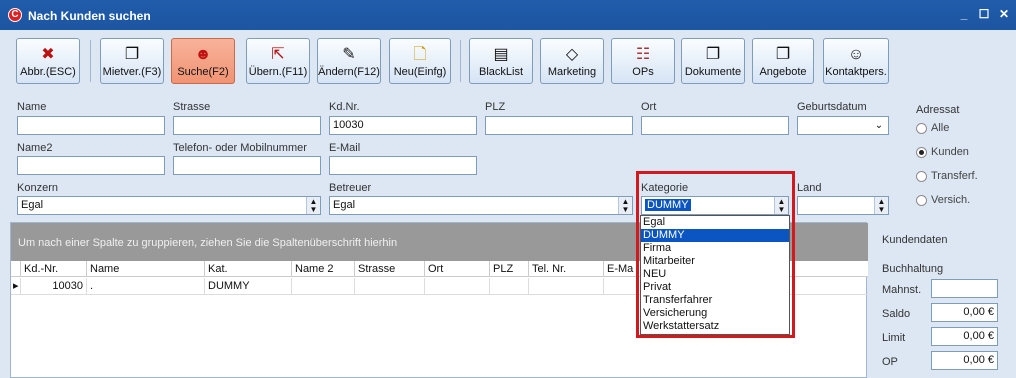 The image size is (1016, 378). What do you see at coordinates (169, 205) in the screenshot?
I see `konzern-select: Egal ▲ ▼` at bounding box center [169, 205].